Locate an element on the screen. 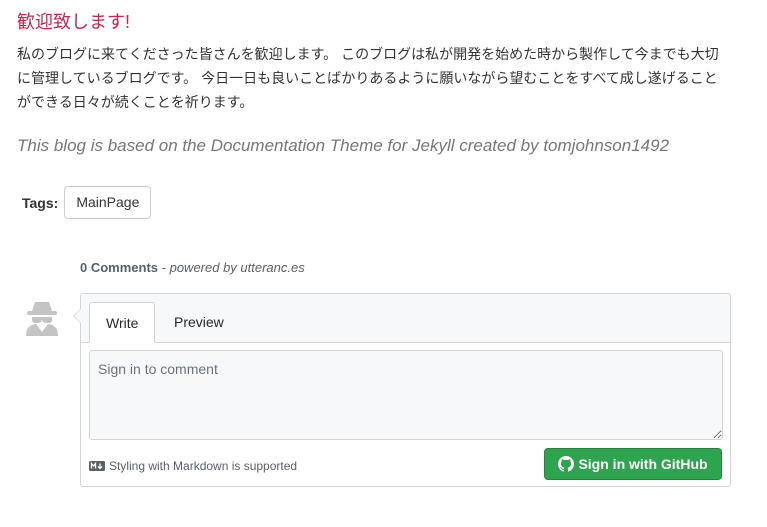 The image size is (767, 527). comments-header: 0 Comments - powered by utteranc.es is located at coordinates (192, 267).